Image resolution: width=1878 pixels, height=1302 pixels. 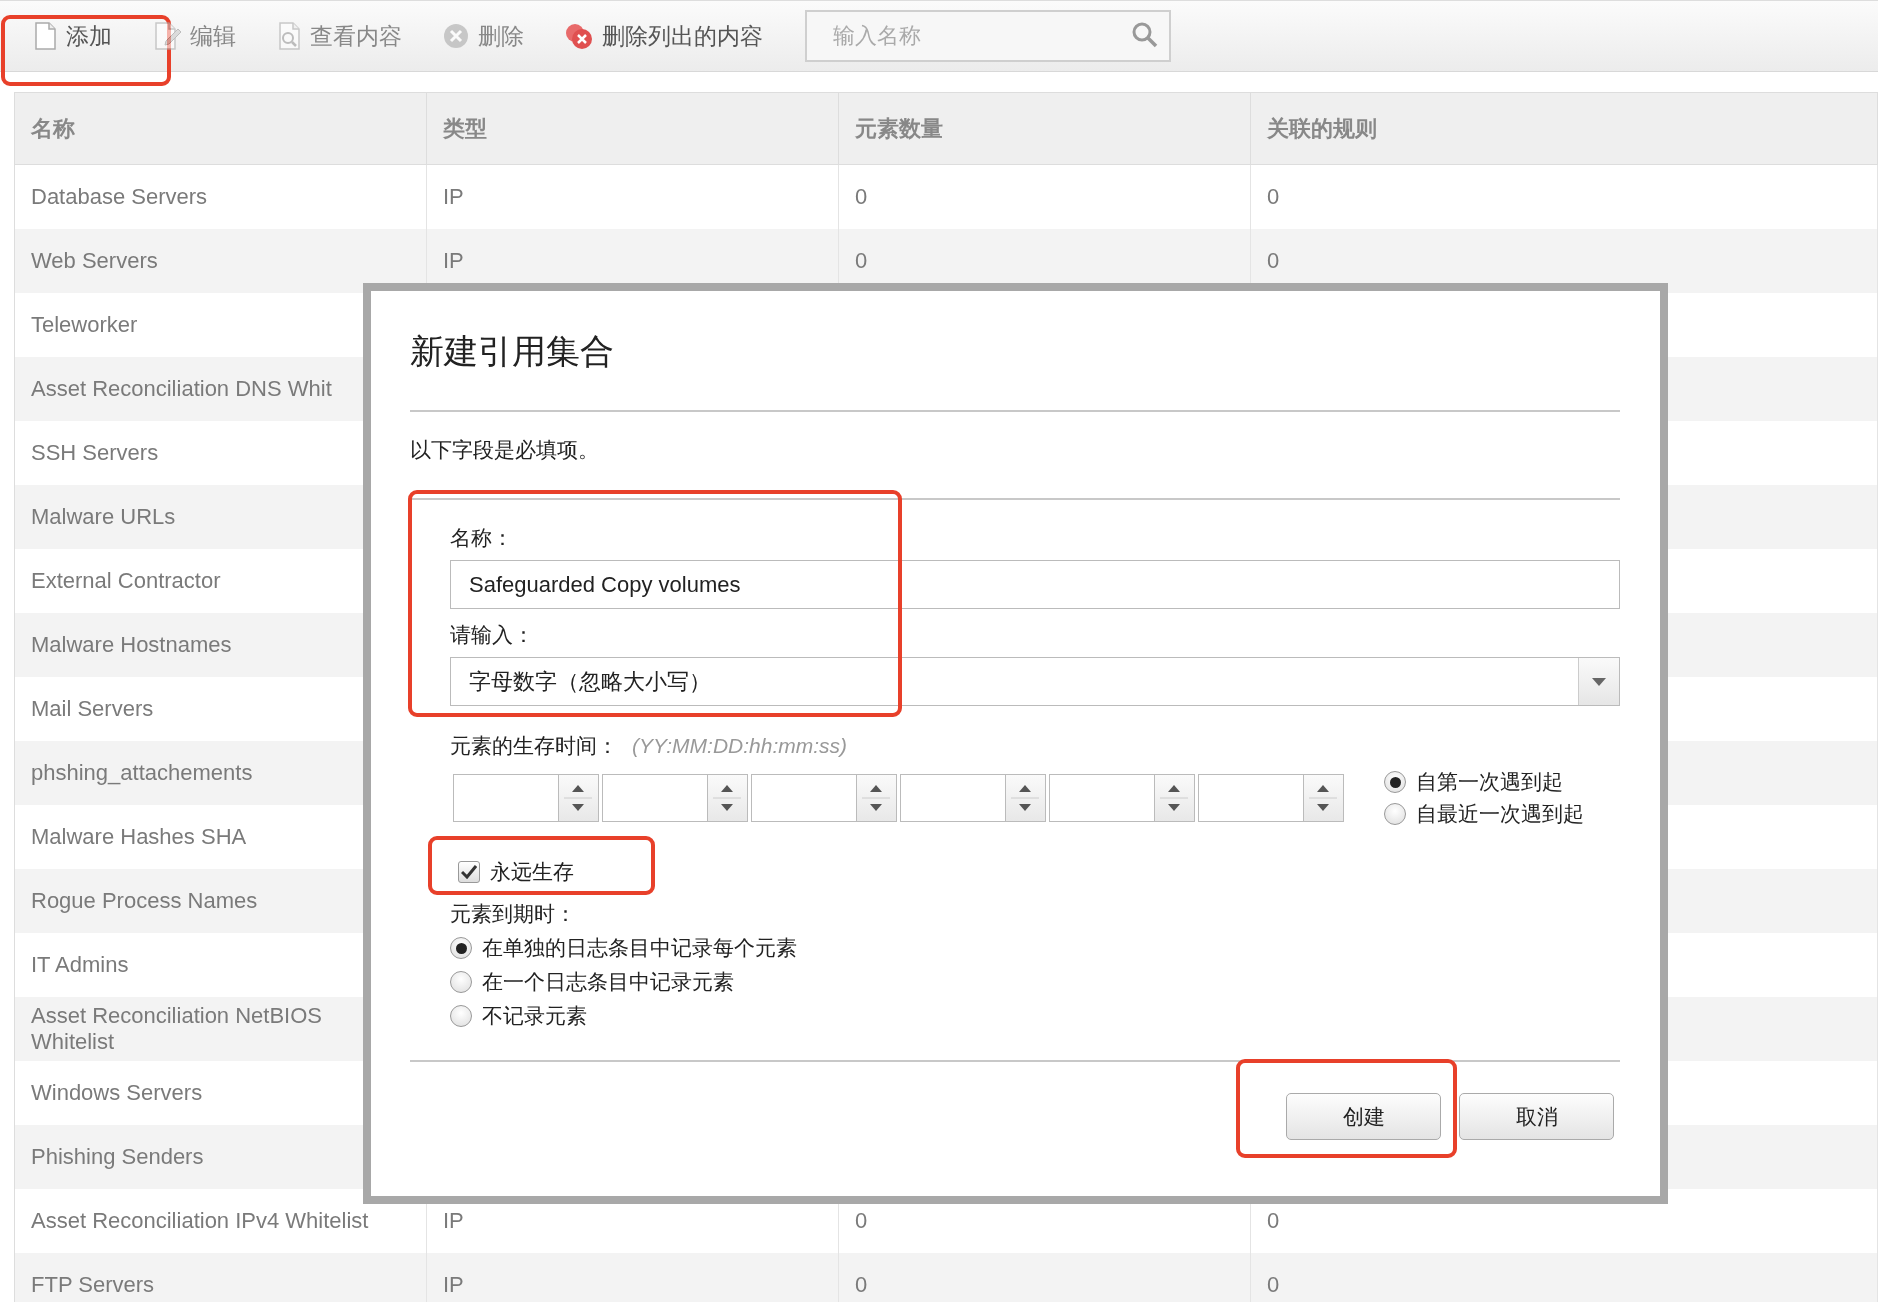 I want to click on document-icon, so click(x=45, y=36).